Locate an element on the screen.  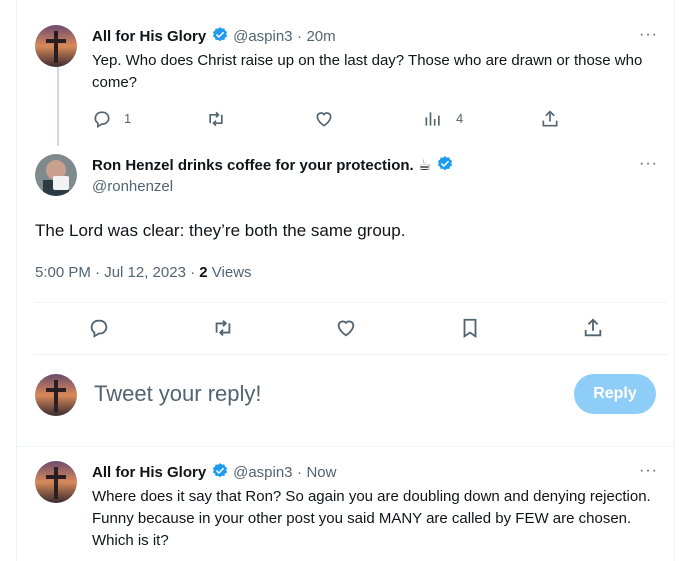
reply1-header: All for His Glory @aspin3 · 20m is located at coordinates (214, 37).